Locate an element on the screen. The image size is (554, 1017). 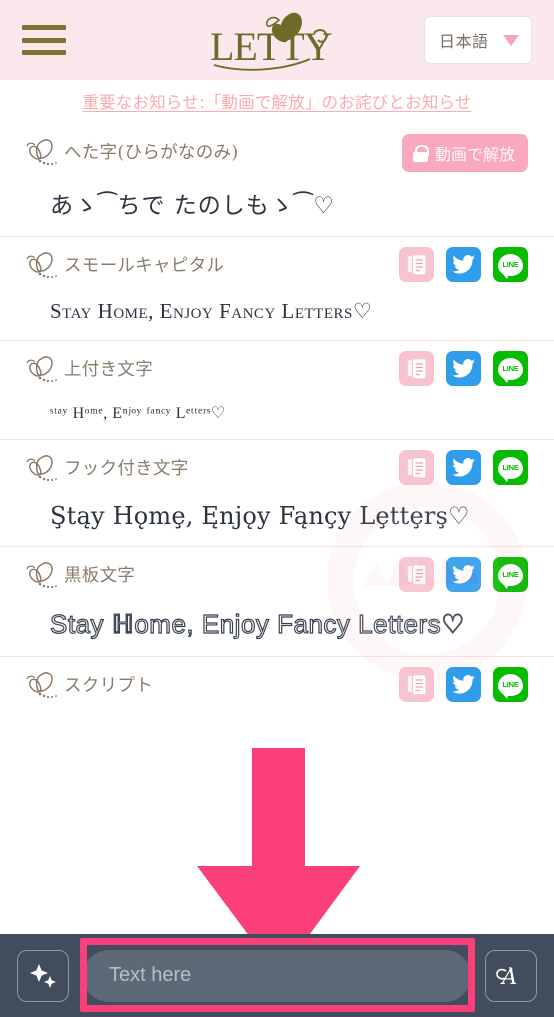
script-a-glyph: A is located at coordinates (506, 977).